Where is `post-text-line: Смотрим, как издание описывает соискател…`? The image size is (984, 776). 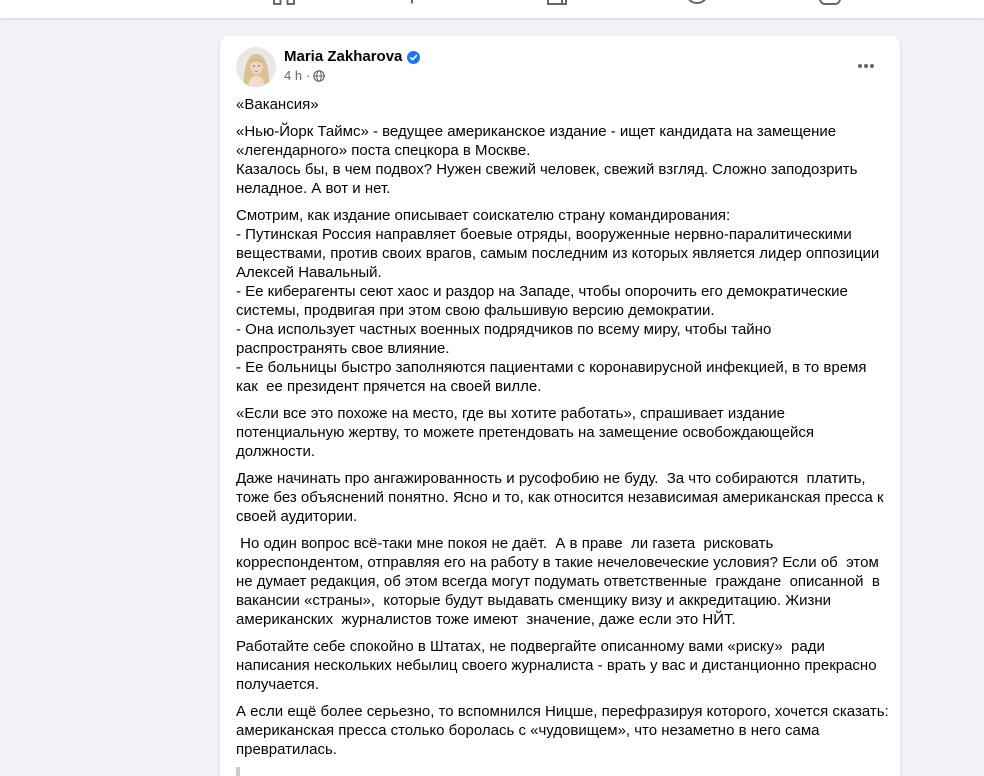
post-text-line: Смотрим, как издание описывает соискател… is located at coordinates (483, 215).